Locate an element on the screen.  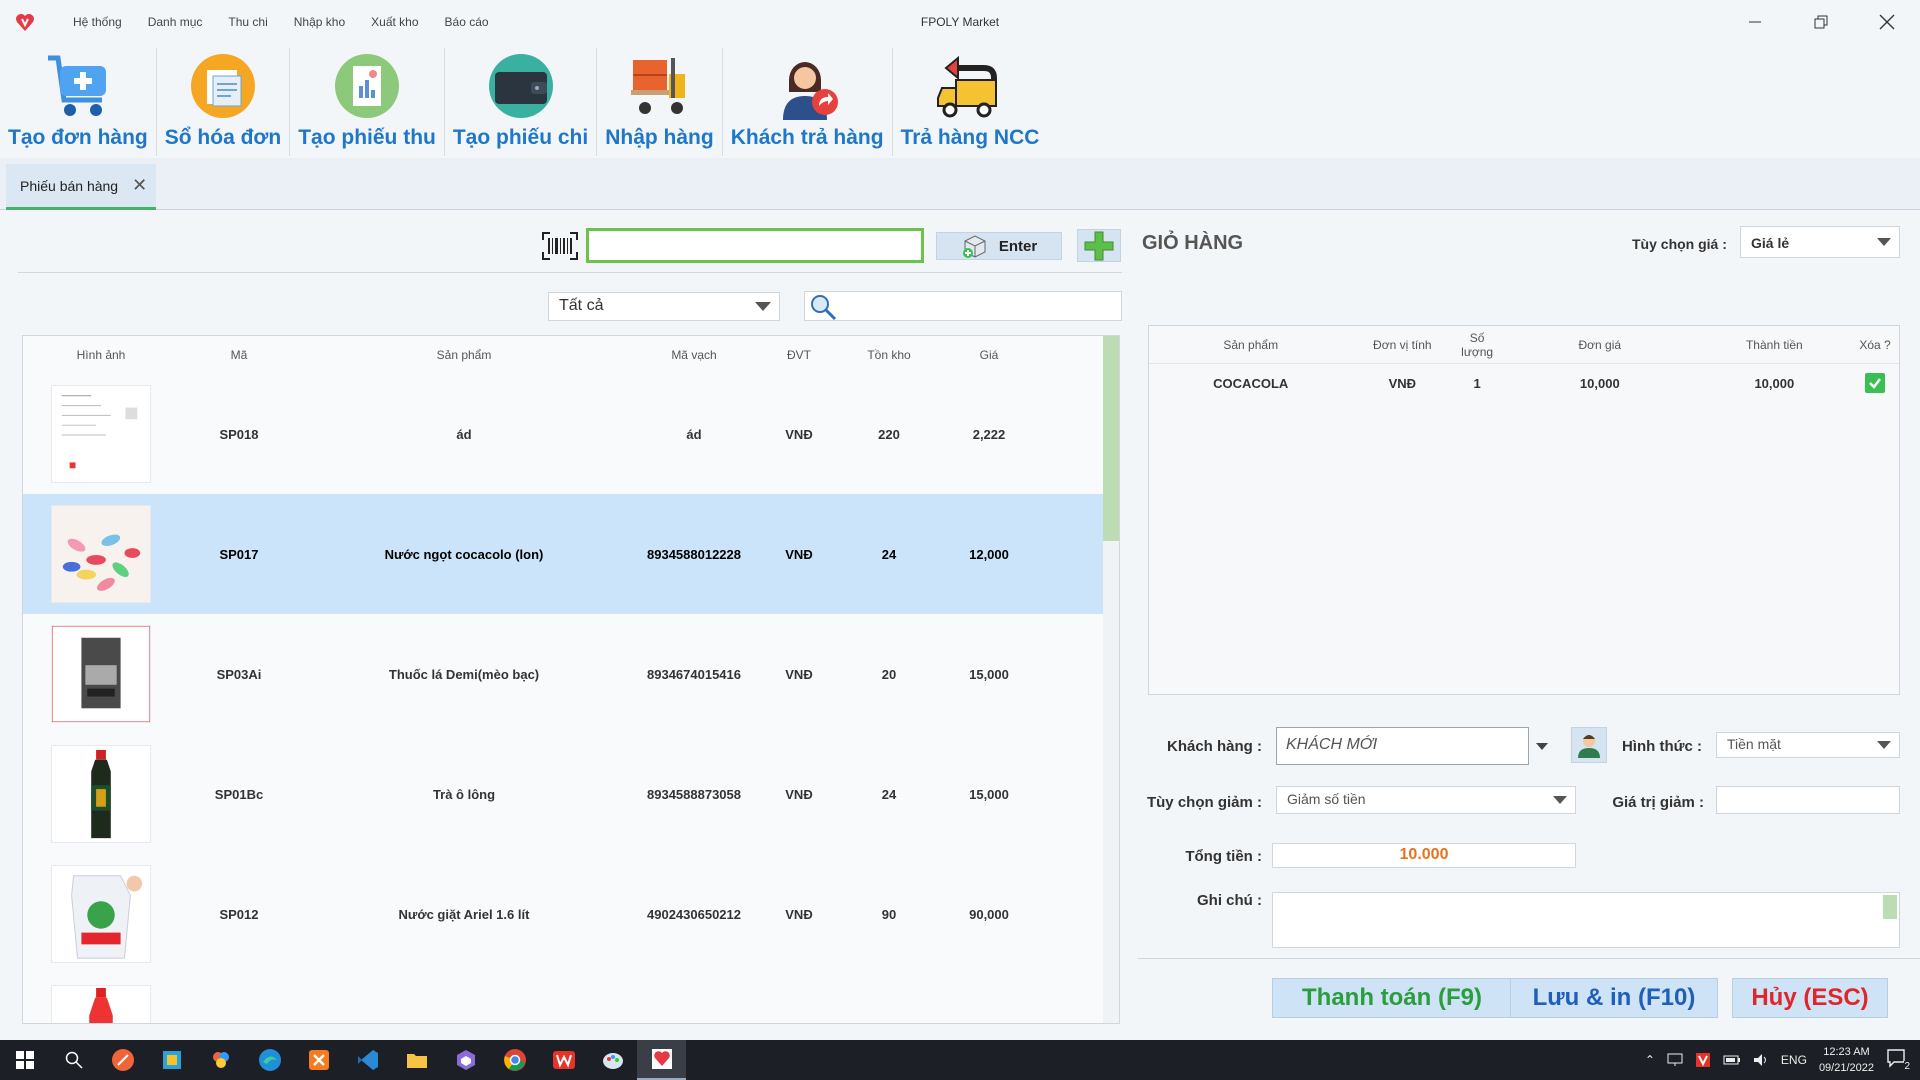
scrollbar-thumb is located at coordinates (1111, 438).